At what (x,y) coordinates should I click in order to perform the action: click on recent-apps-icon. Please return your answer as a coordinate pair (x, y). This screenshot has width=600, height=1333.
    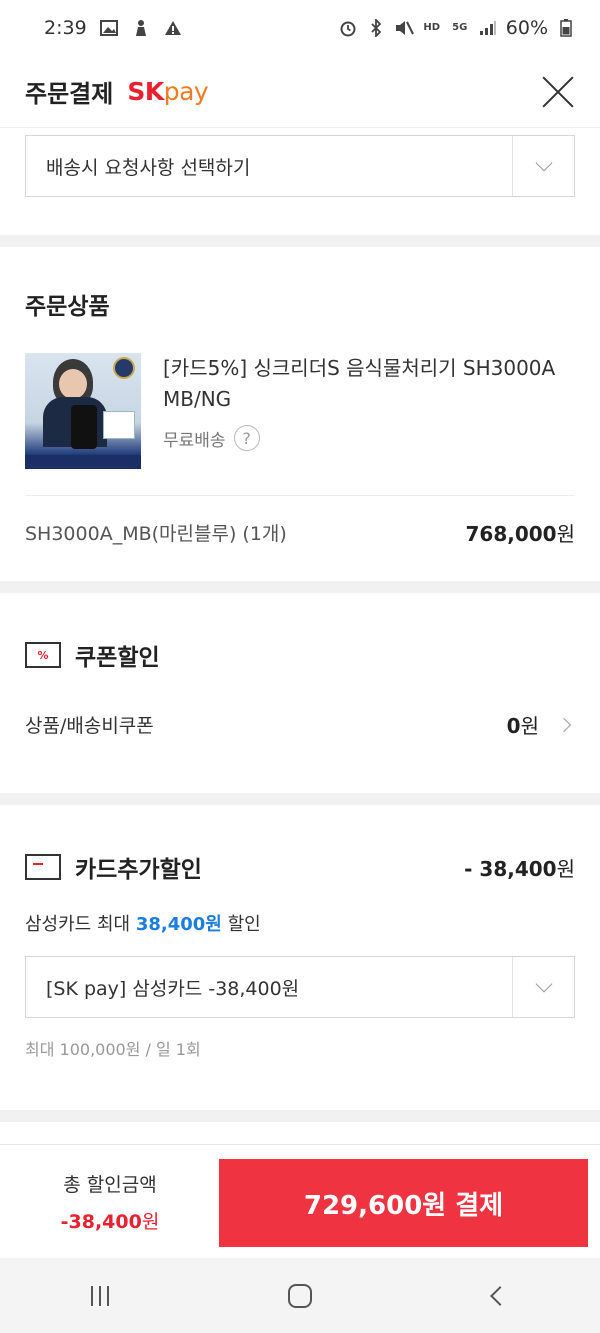
    Looking at the image, I should click on (100, 1295).